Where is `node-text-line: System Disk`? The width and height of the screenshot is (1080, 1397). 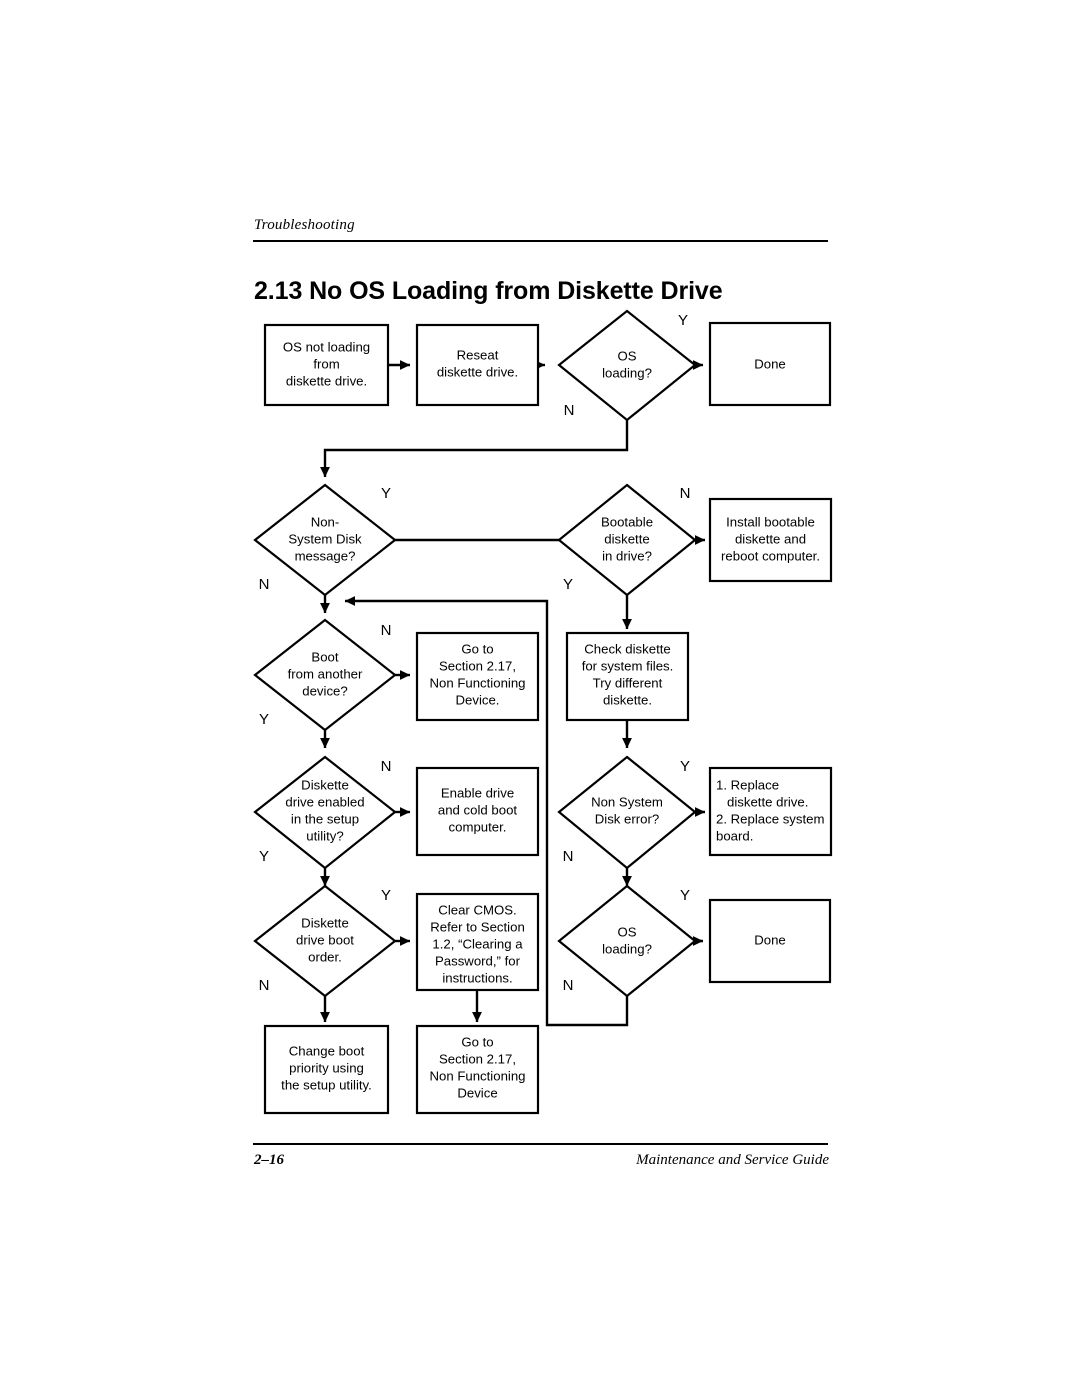
node-text-line: System Disk is located at coordinates (325, 538).